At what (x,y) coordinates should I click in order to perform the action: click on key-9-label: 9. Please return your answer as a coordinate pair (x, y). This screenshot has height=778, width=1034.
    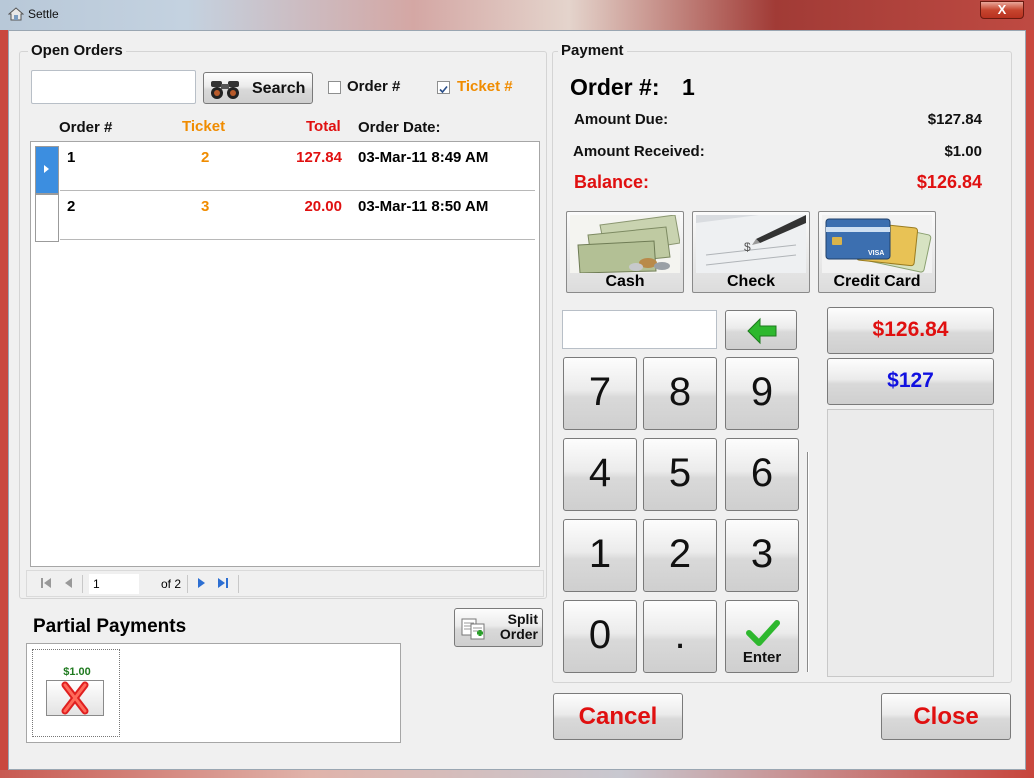
    Looking at the image, I should click on (762, 392).